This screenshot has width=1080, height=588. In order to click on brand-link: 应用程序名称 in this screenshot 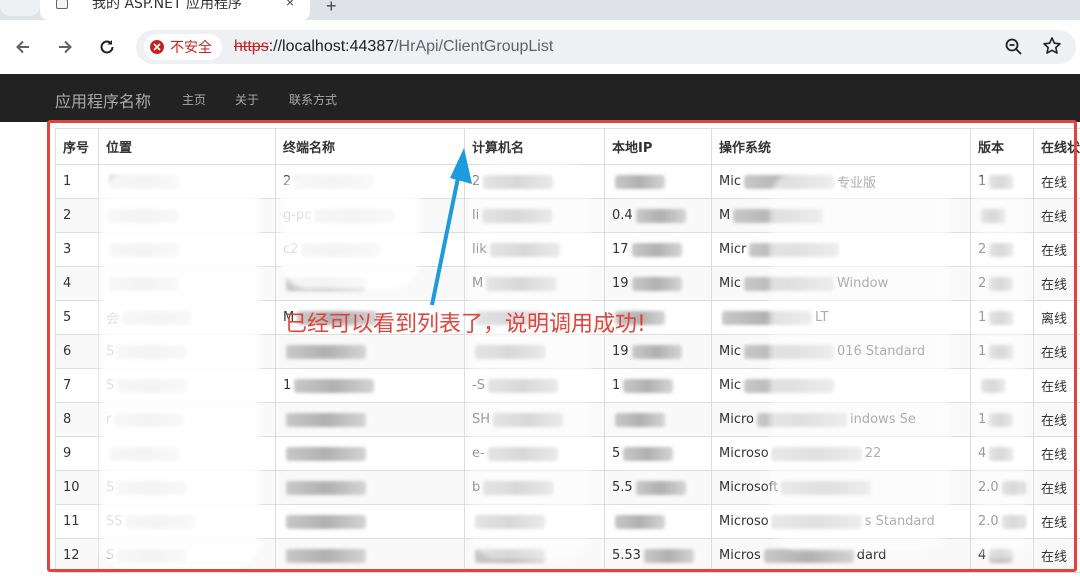, I will do `click(103, 100)`.